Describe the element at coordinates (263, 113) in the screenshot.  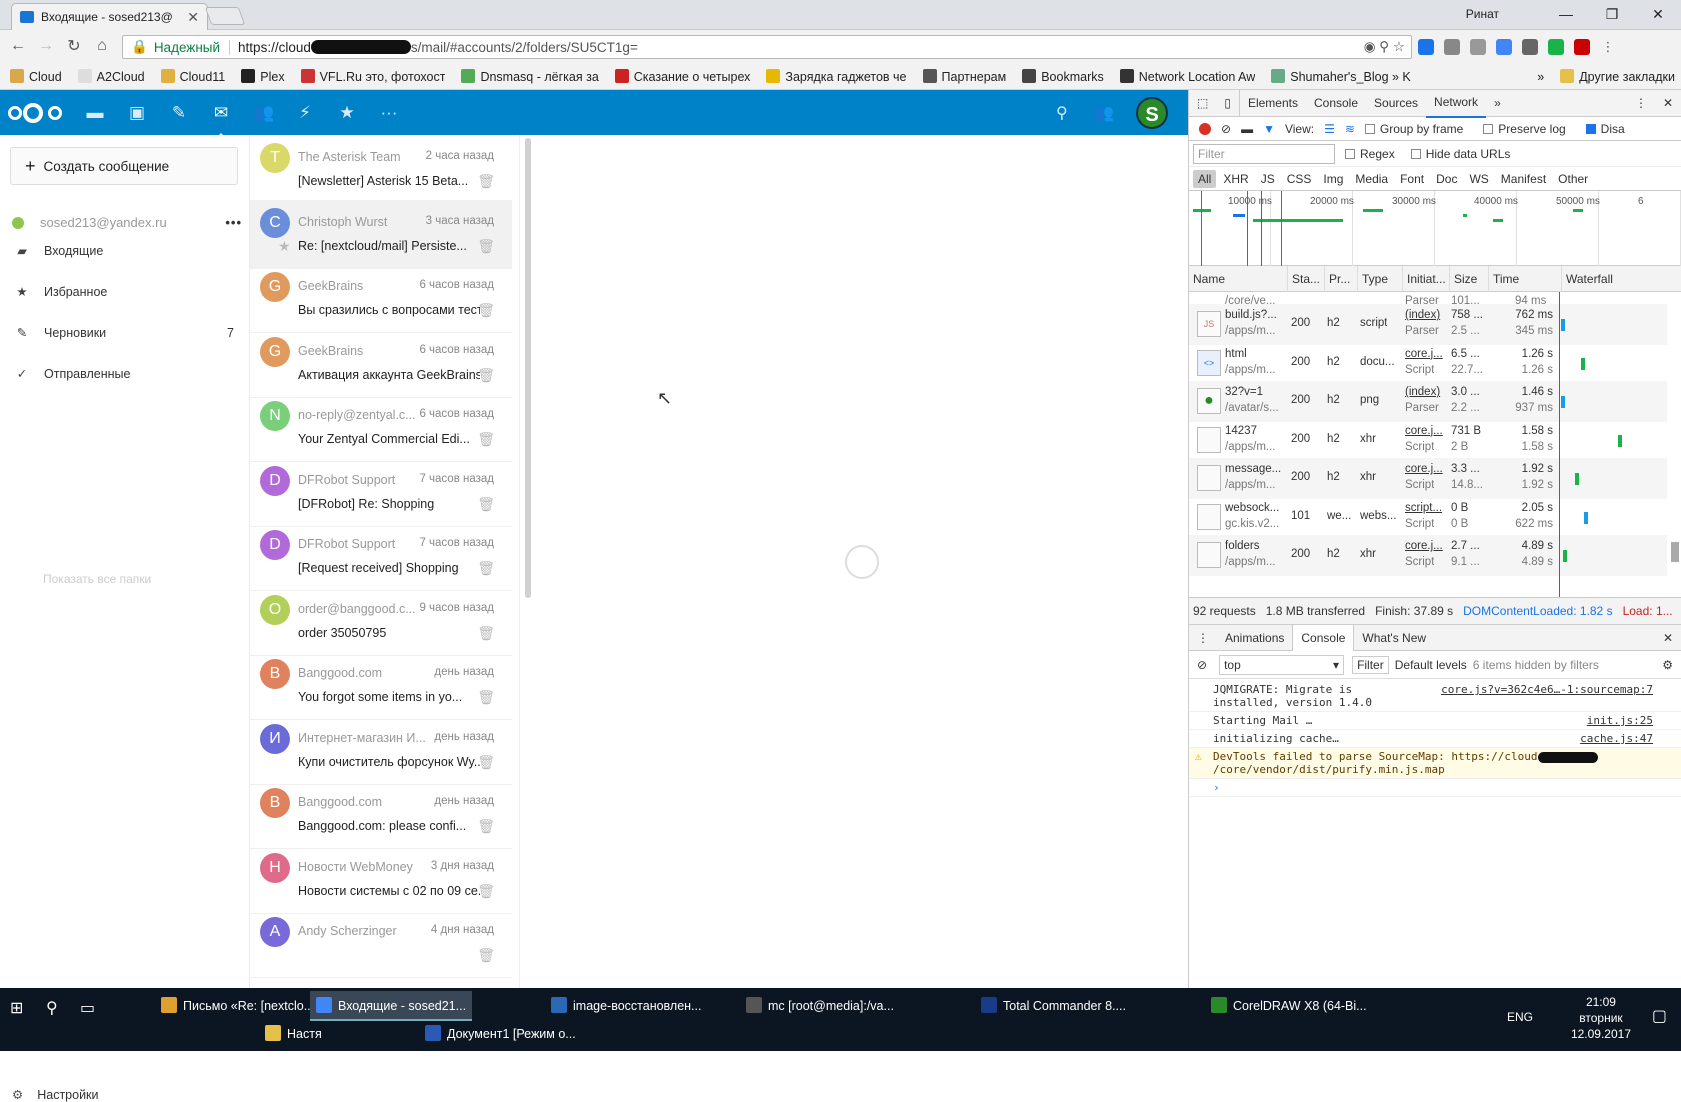
I see `contacts-icon: 👥` at that location.